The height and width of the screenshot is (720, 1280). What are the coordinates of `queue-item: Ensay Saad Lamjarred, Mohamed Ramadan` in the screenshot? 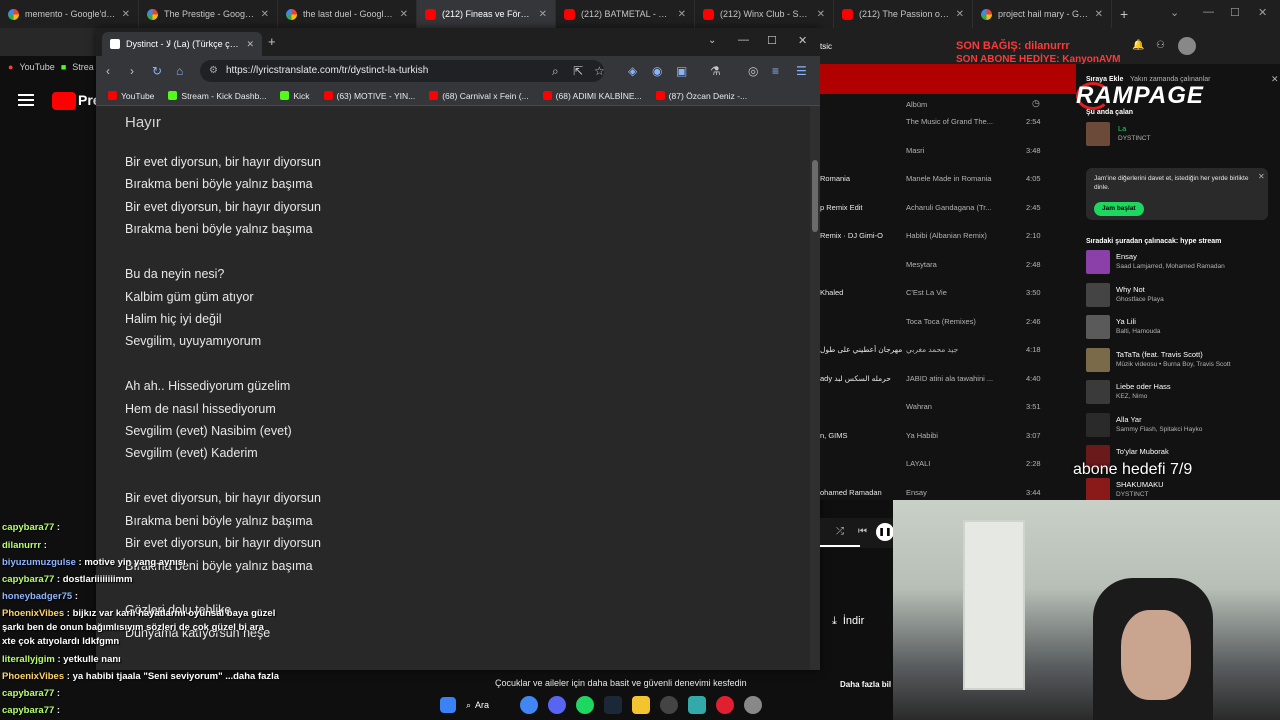 It's located at (1181, 265).